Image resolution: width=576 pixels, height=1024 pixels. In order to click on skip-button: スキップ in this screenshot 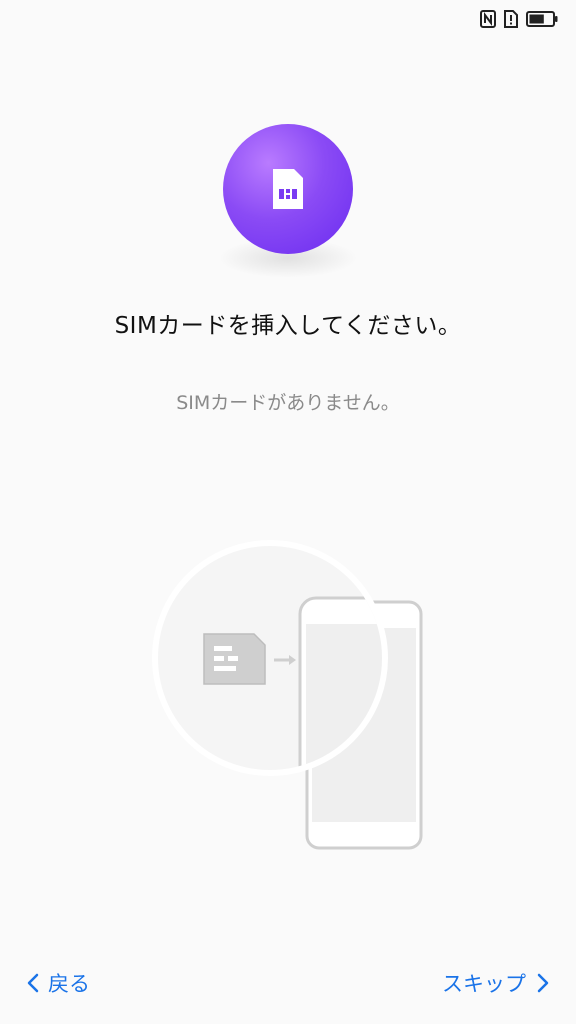, I will do `click(496, 983)`.